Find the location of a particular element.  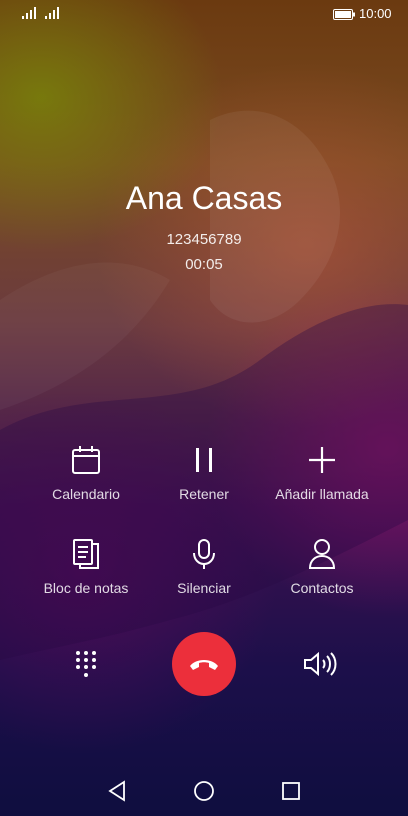

back-icon is located at coordinates (116, 791).